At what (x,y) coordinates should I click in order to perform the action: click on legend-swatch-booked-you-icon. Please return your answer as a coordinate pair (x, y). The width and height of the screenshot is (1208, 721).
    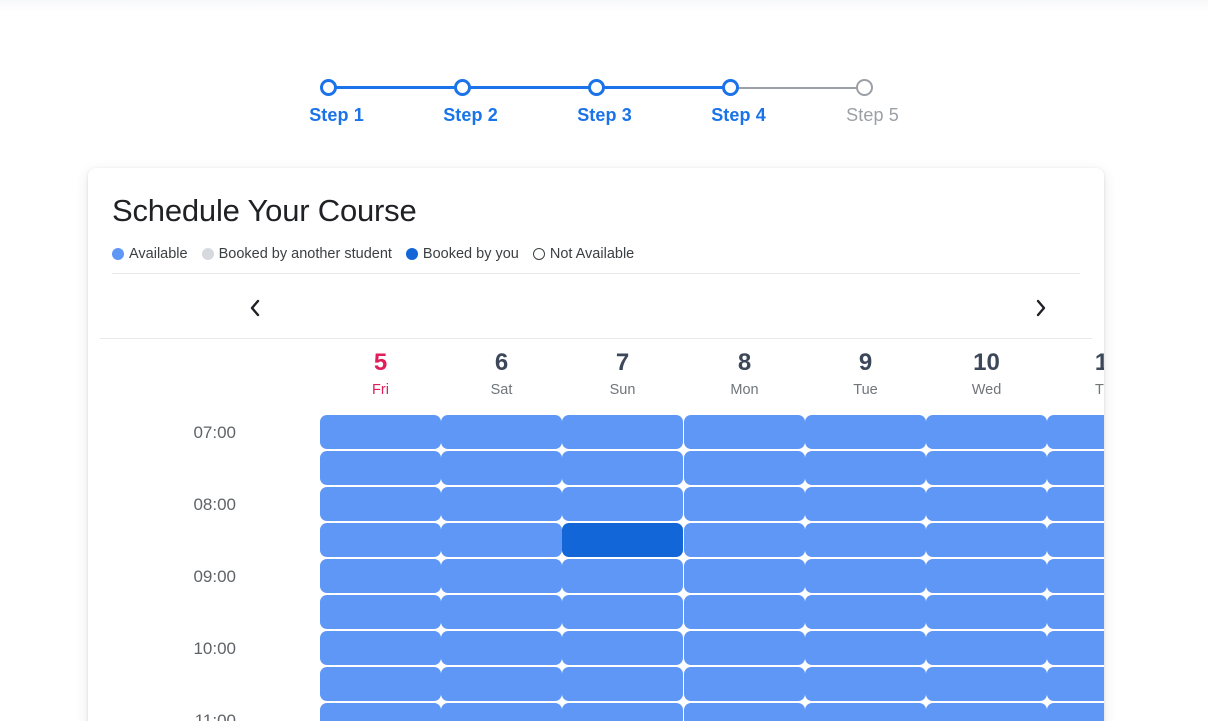
    Looking at the image, I should click on (411, 254).